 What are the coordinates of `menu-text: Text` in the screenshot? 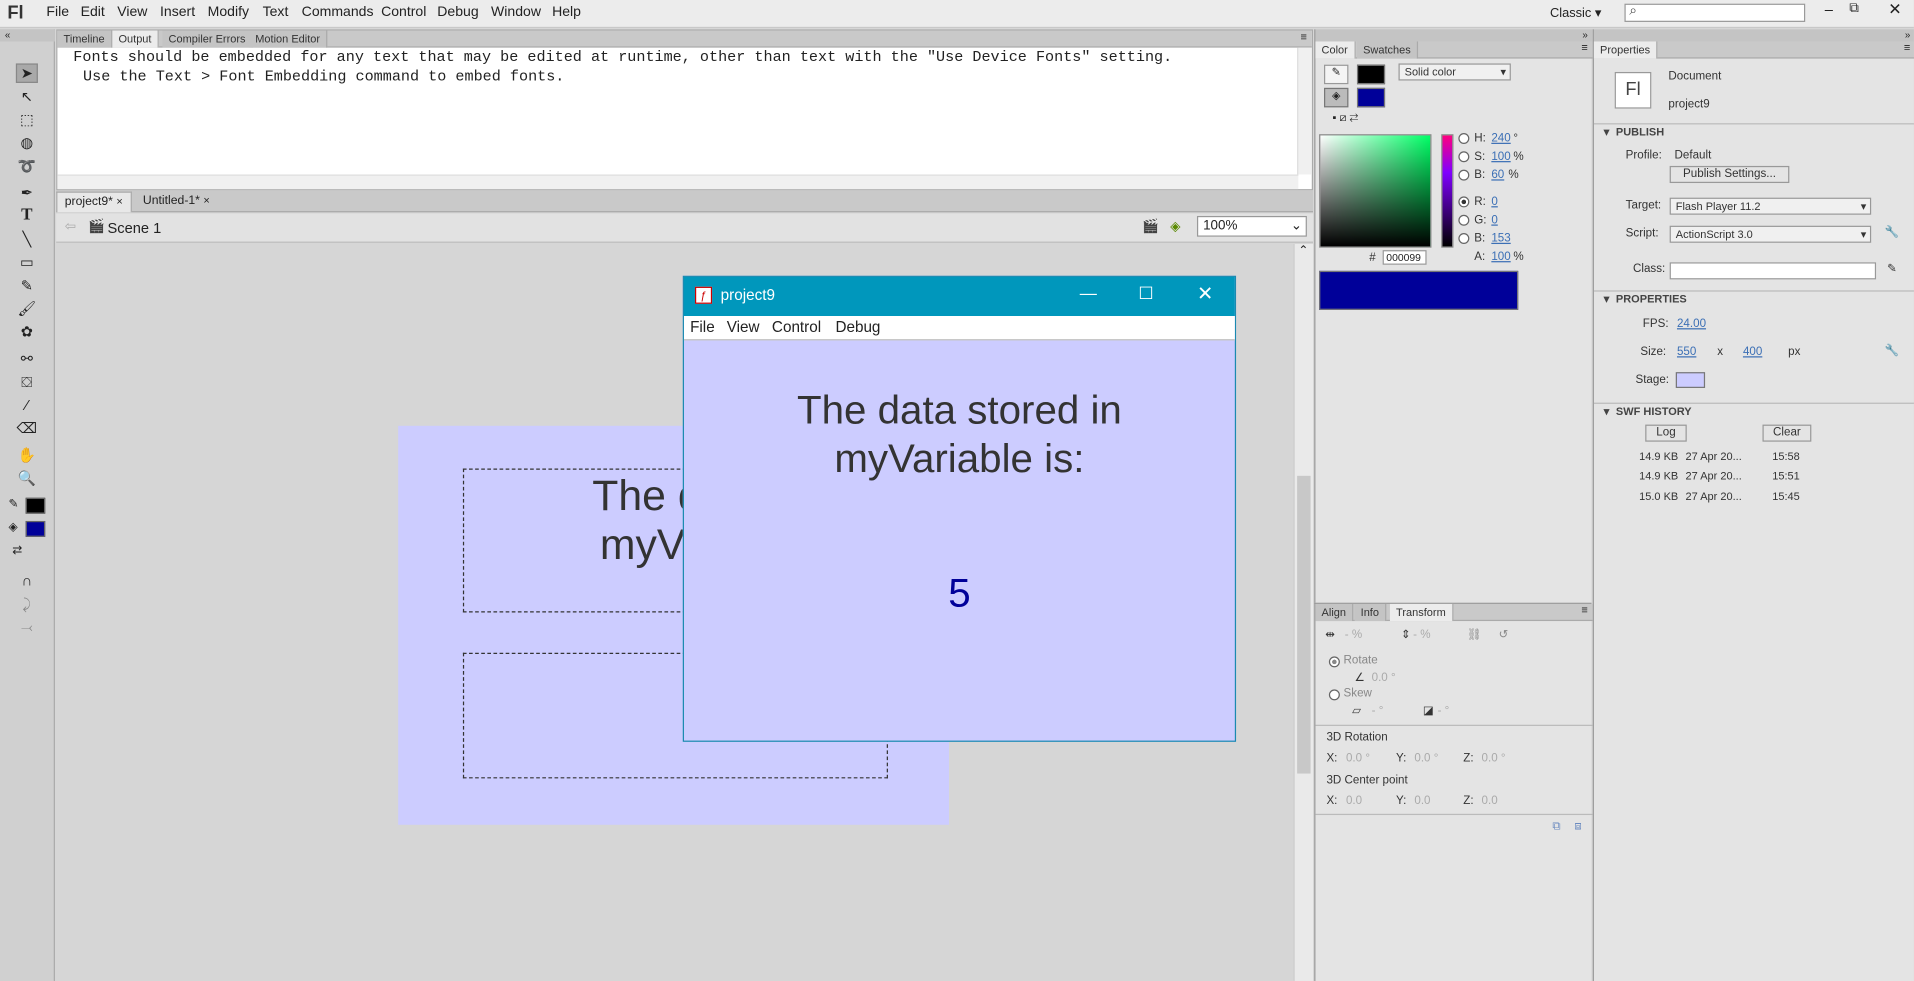 It's located at (276, 12).